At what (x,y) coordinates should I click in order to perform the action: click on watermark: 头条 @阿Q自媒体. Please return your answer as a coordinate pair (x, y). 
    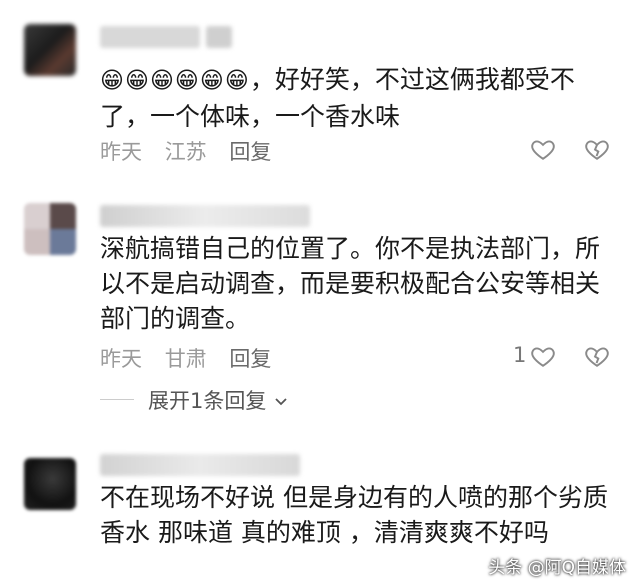
    Looking at the image, I should click on (557, 568).